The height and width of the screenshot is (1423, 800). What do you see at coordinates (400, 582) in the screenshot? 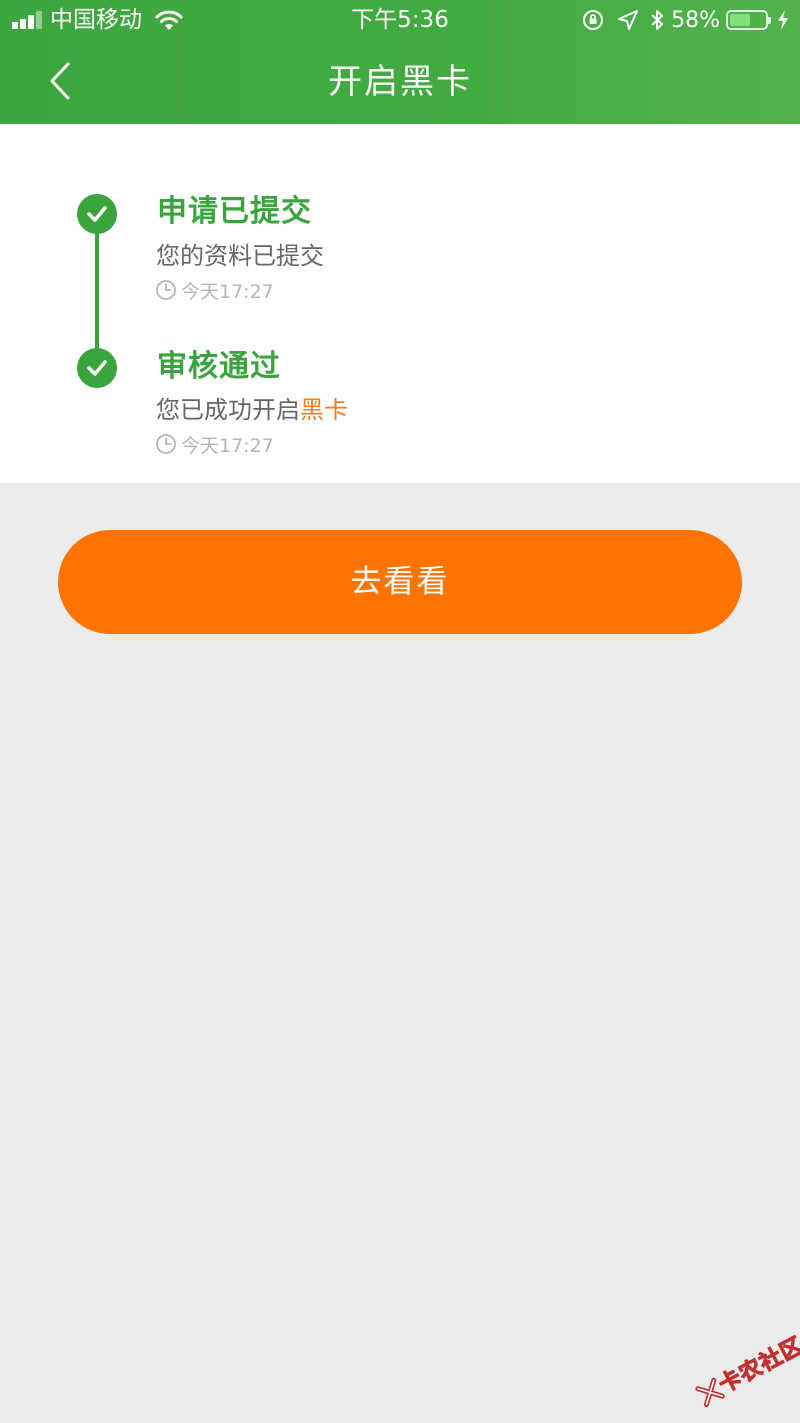
I see `go-see-button: 去看看` at bounding box center [400, 582].